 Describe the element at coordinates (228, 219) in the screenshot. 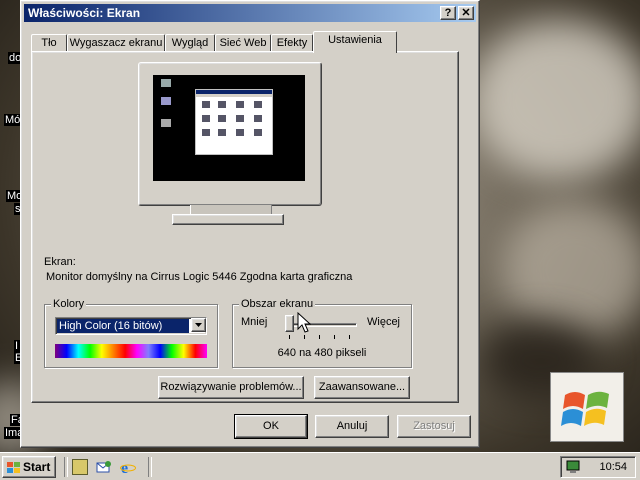

I see `monitor-base` at that location.